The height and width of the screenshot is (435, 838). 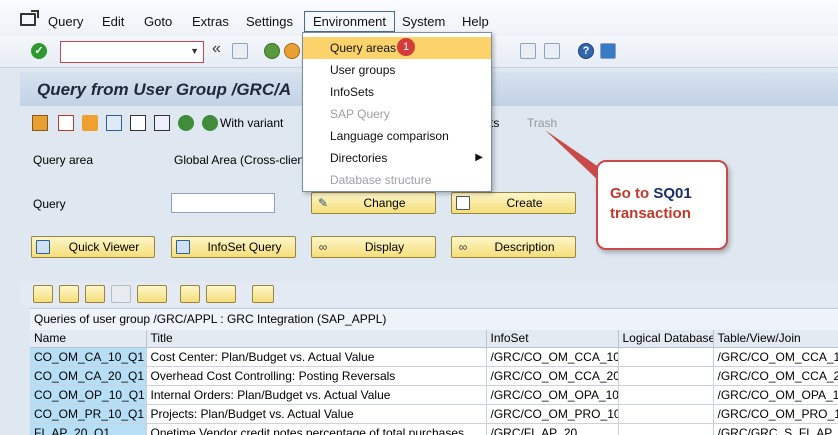 What do you see at coordinates (359, 158) in the screenshot?
I see `menu-item-directories-label: Directories` at bounding box center [359, 158].